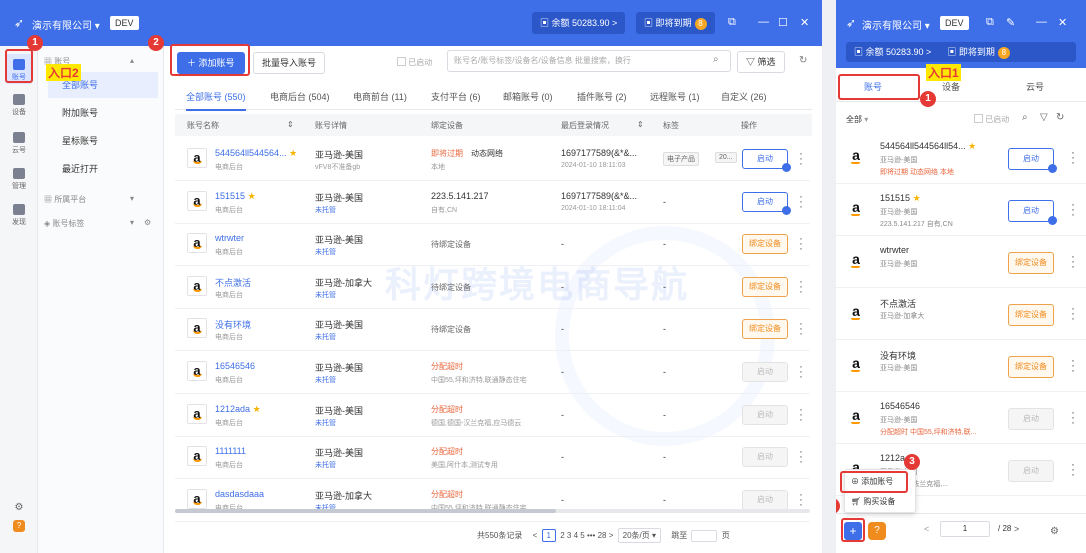 The height and width of the screenshot is (553, 1086). What do you see at coordinates (873, 501) in the screenshot?
I see `menu-item-buy-device: 🛒︎ 购买设备` at bounding box center [873, 501].